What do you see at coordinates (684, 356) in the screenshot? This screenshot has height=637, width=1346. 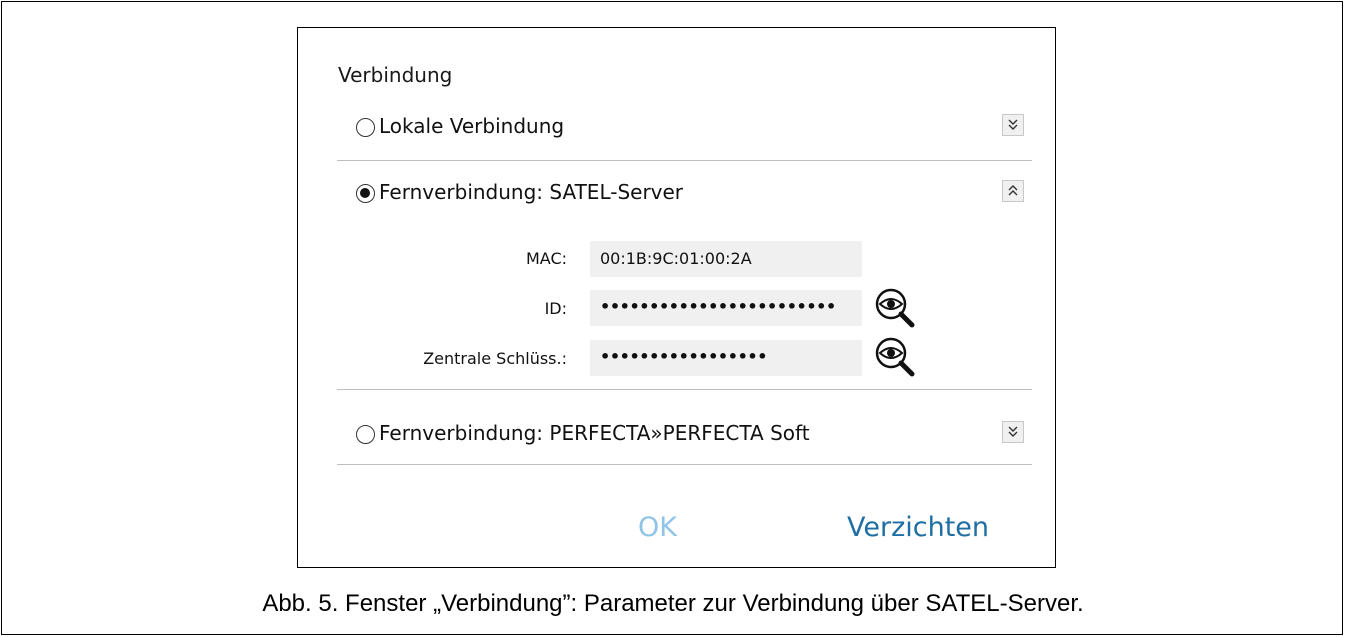 I see `panel-key-value: •••••••••••••••••` at bounding box center [684, 356].